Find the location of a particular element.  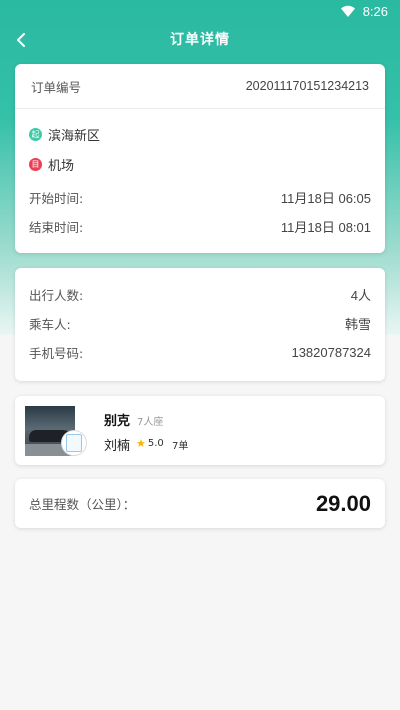

nav-bar: 订单详情 is located at coordinates (200, 39).